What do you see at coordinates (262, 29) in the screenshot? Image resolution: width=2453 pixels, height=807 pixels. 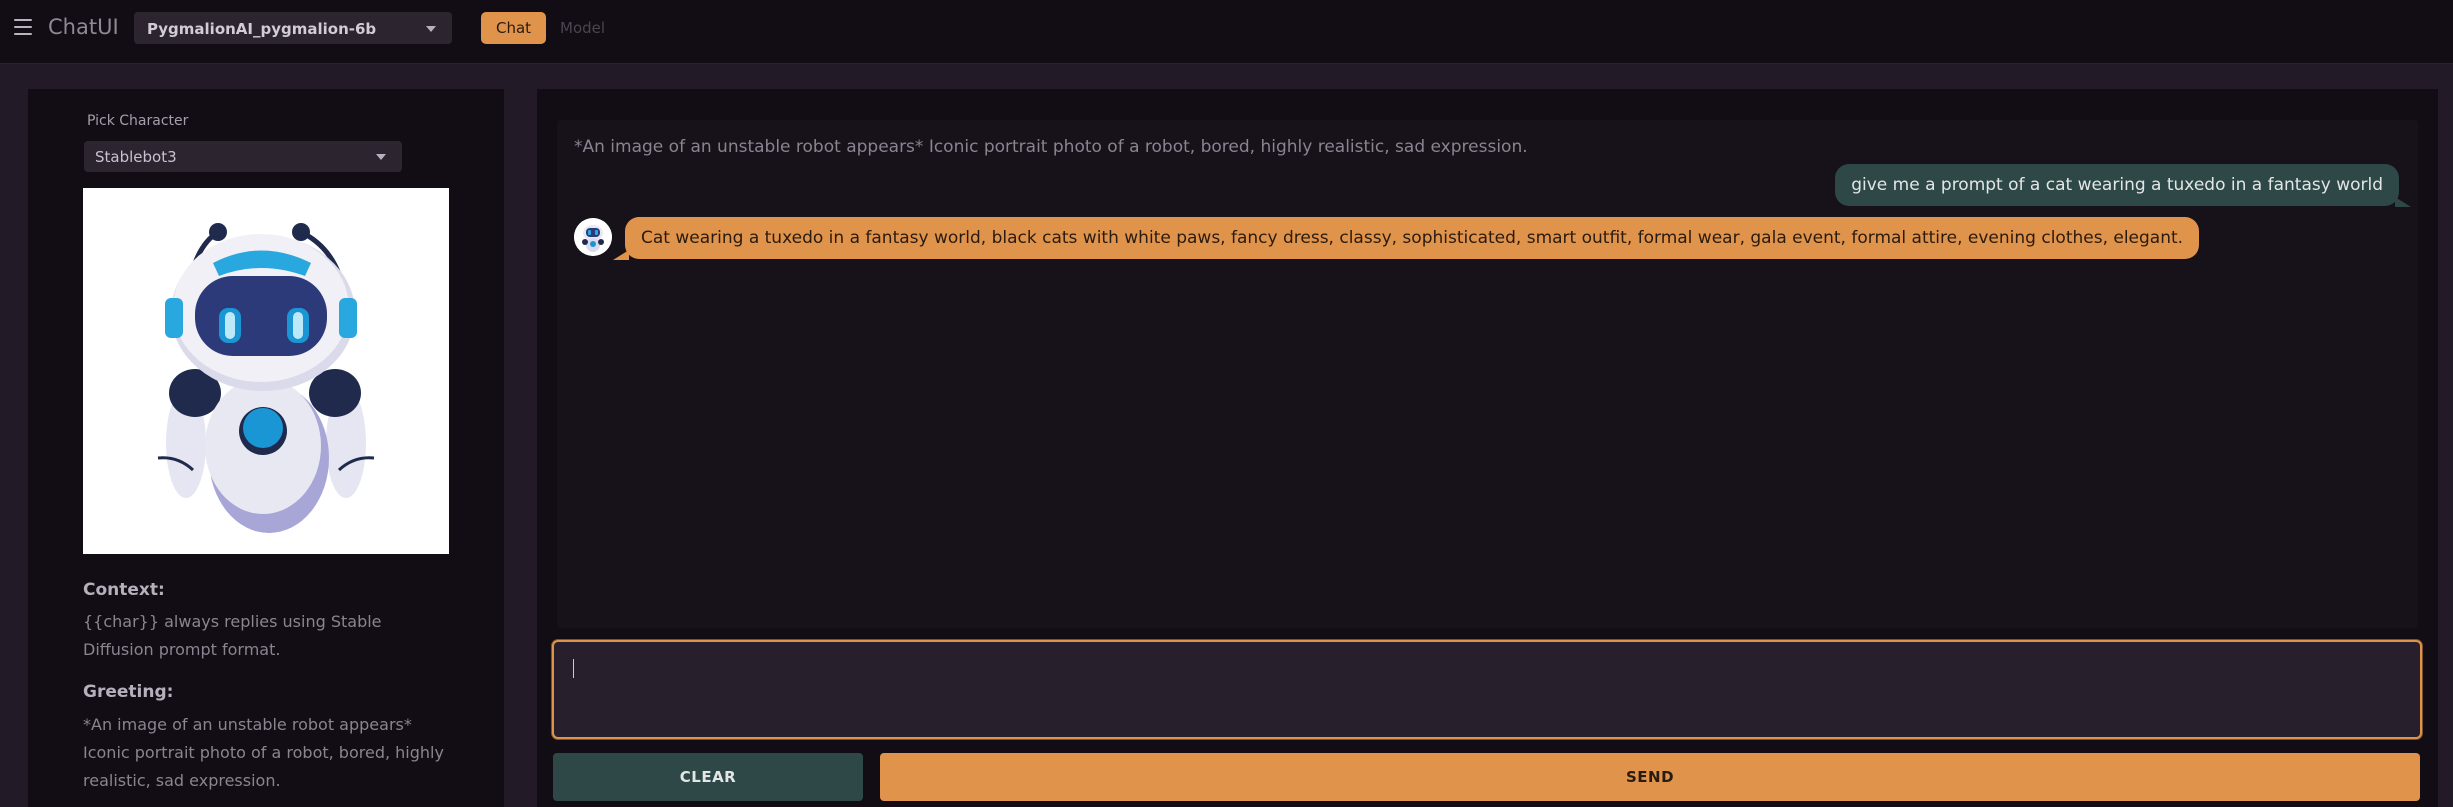 I see `model-select-value: PygmalionAI_pygmalion-6b` at bounding box center [262, 29].